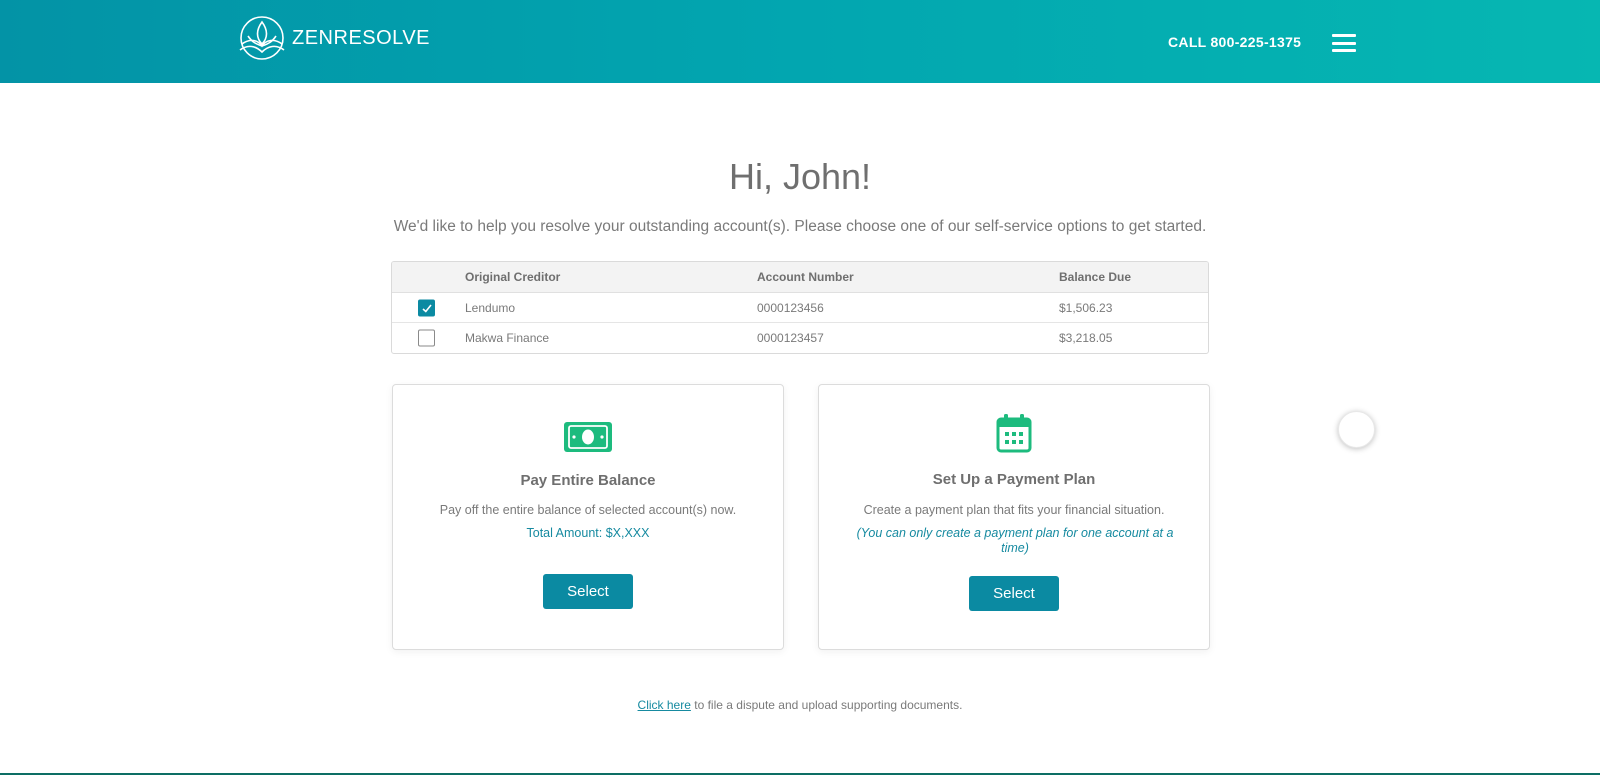 This screenshot has width=1600, height=775. I want to click on table-row: Makwa Finance 0000123457 $3,218.05, so click(800, 338).